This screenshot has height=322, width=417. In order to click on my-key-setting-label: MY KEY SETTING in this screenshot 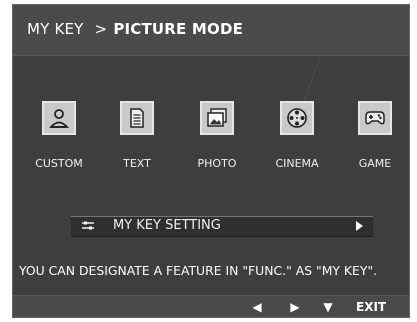, I will do `click(167, 225)`.